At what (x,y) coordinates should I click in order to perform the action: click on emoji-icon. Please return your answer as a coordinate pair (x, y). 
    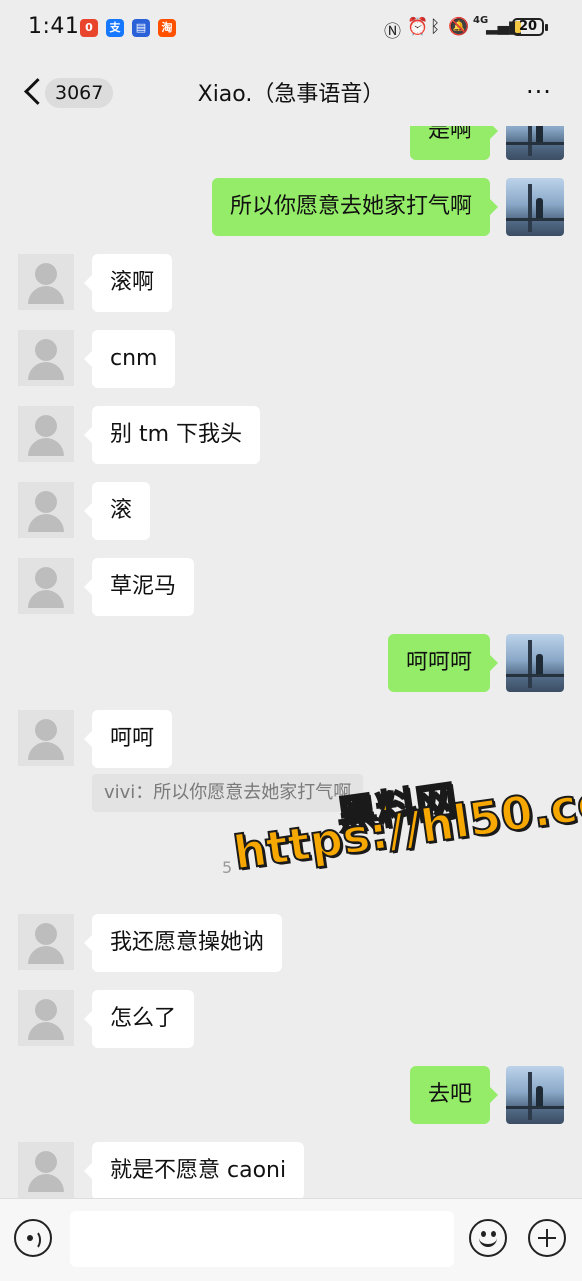
    Looking at the image, I should click on (488, 1238).